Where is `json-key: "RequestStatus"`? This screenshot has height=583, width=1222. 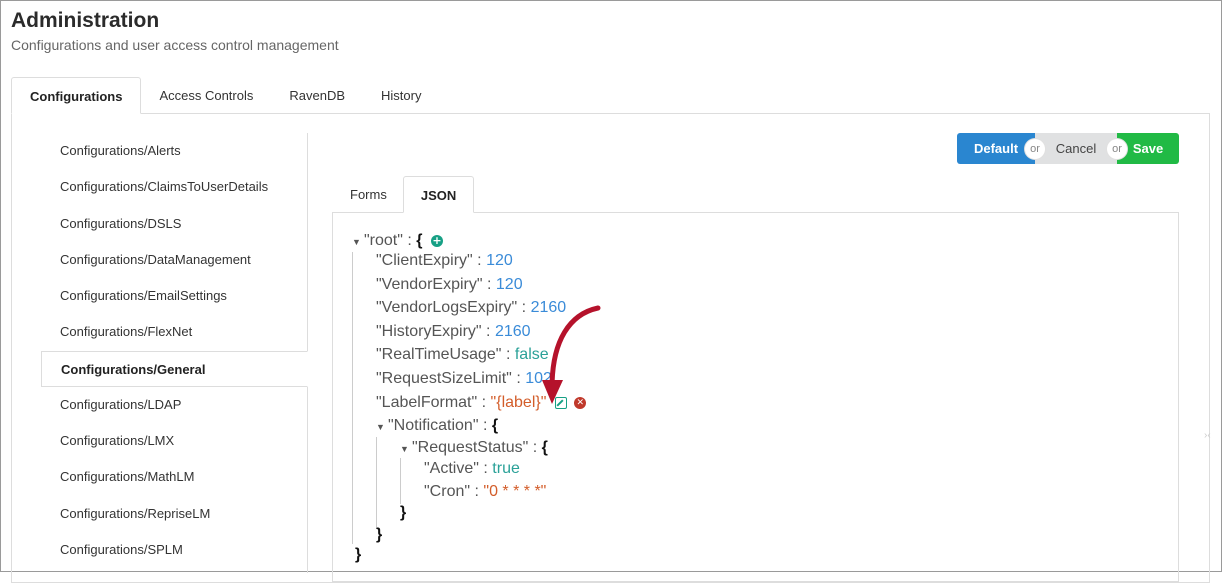
json-key: "RequestStatus" is located at coordinates (470, 447).